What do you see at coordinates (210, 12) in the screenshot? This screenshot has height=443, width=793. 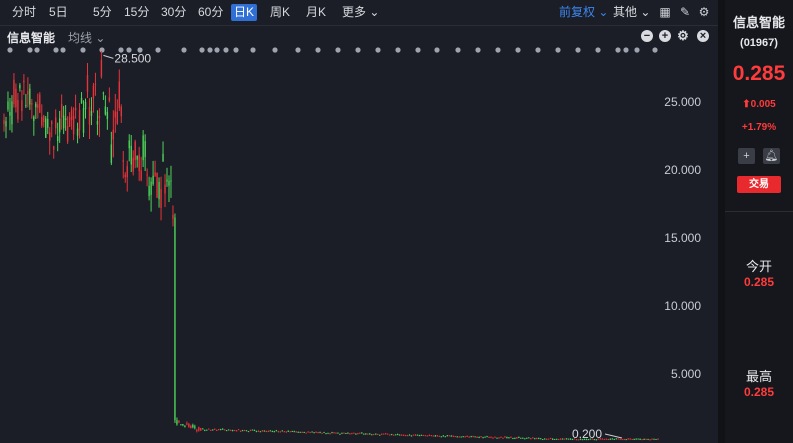 I see `timeframe-60min: 60分` at bounding box center [210, 12].